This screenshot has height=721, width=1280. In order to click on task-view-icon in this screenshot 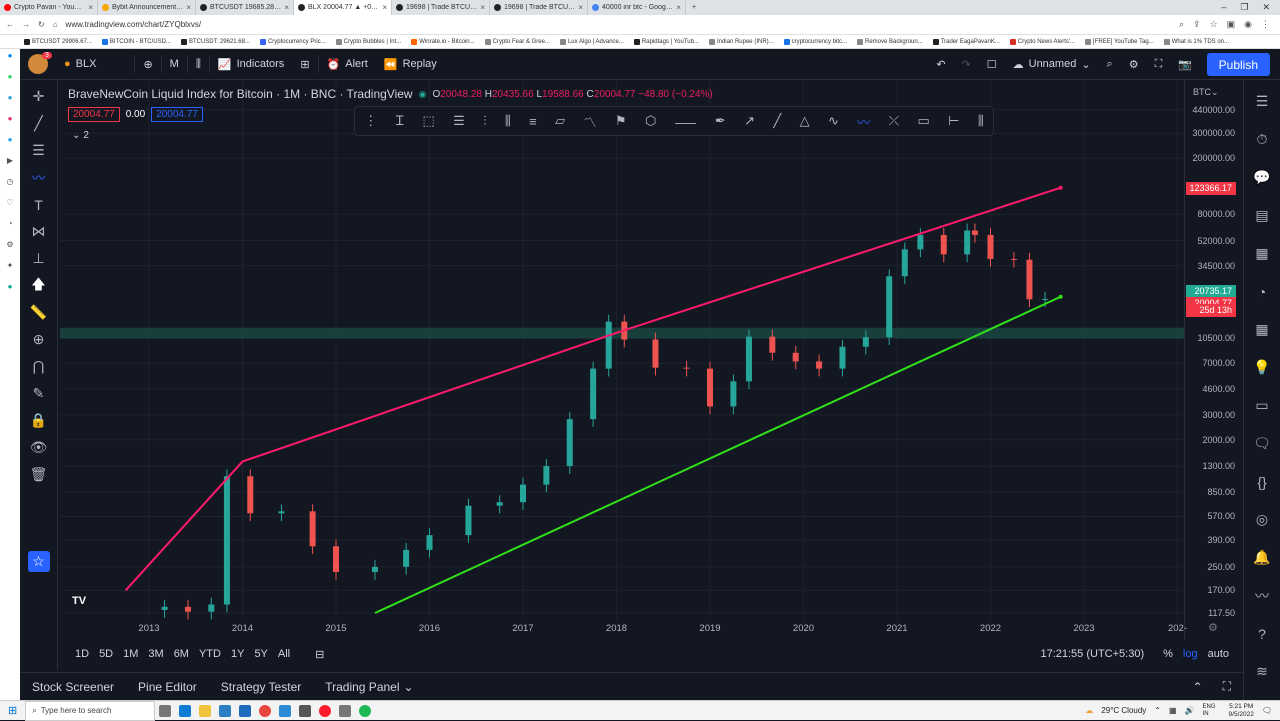, I will do `click(165, 710)`.